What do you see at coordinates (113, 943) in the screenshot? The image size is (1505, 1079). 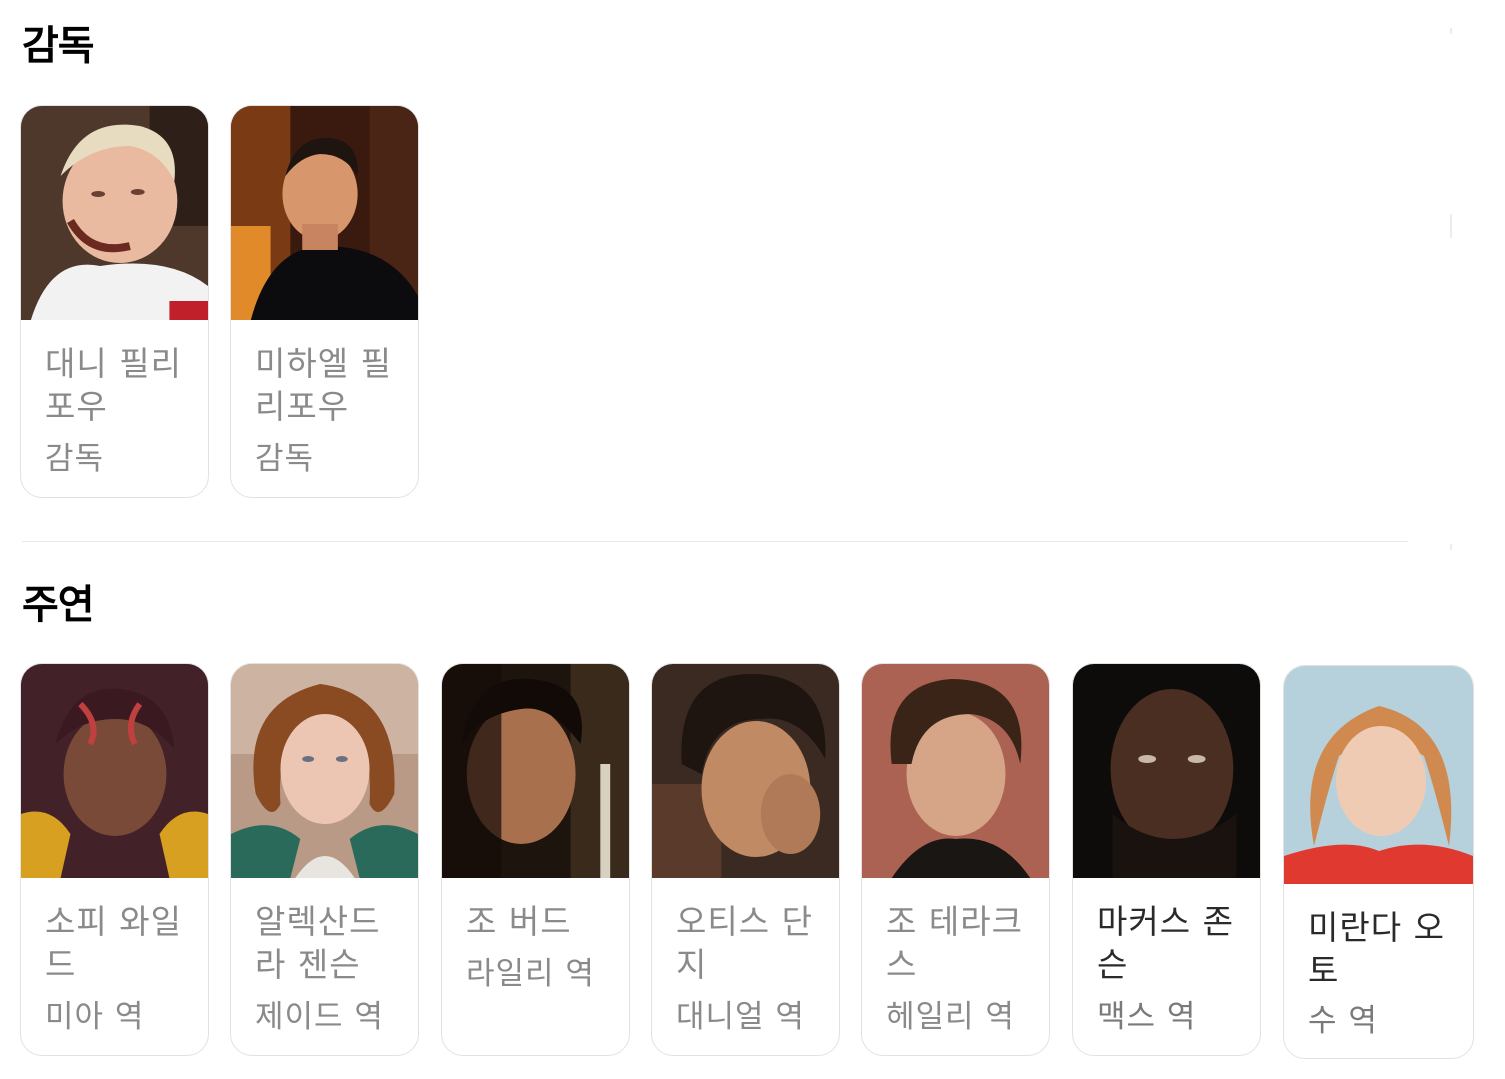 I see `cast-name: 소피 와일드` at bounding box center [113, 943].